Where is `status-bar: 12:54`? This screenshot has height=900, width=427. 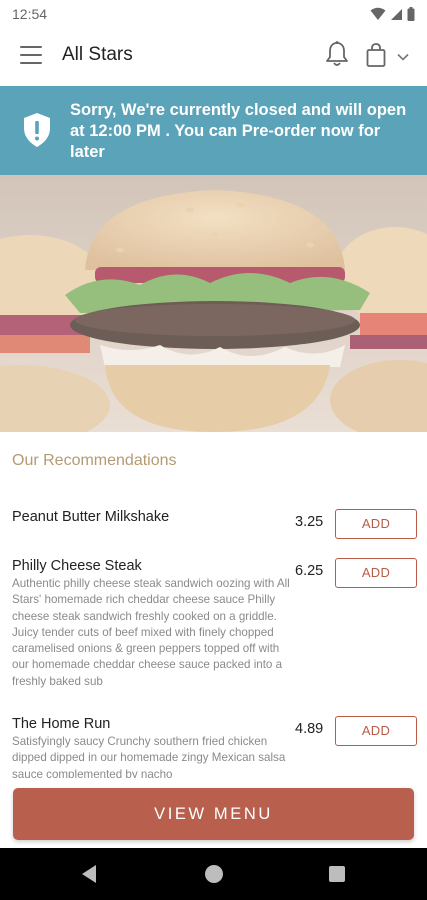 status-bar: 12:54 is located at coordinates (213, 14).